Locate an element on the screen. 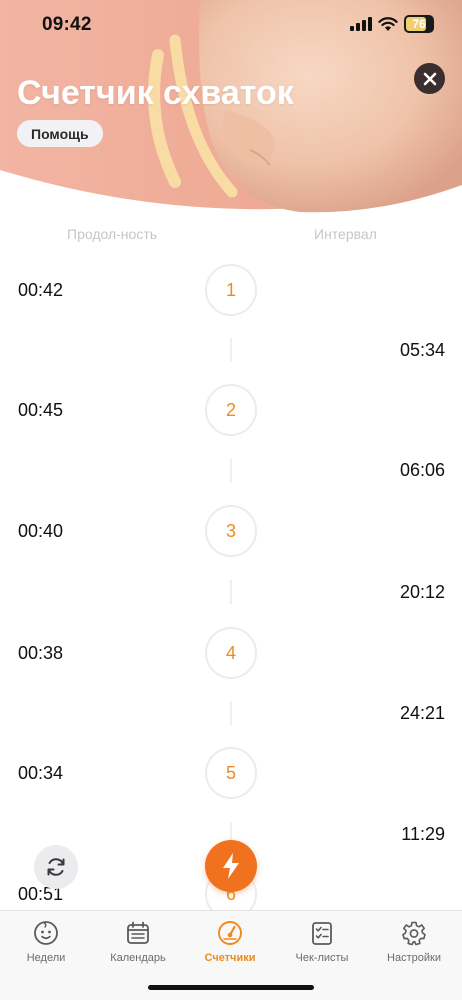  tab-settings: Настройки is located at coordinates (414, 941).